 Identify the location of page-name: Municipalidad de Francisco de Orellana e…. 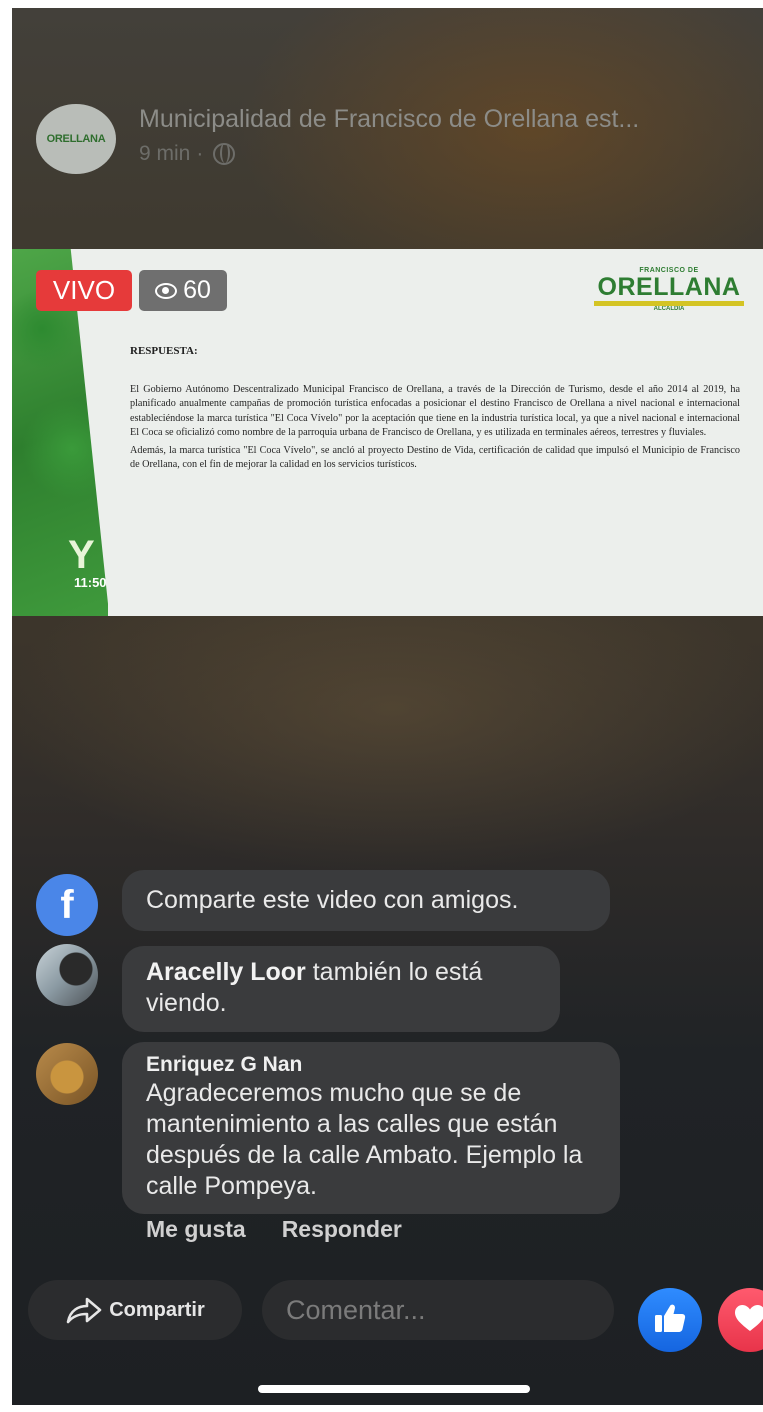
(444, 119).